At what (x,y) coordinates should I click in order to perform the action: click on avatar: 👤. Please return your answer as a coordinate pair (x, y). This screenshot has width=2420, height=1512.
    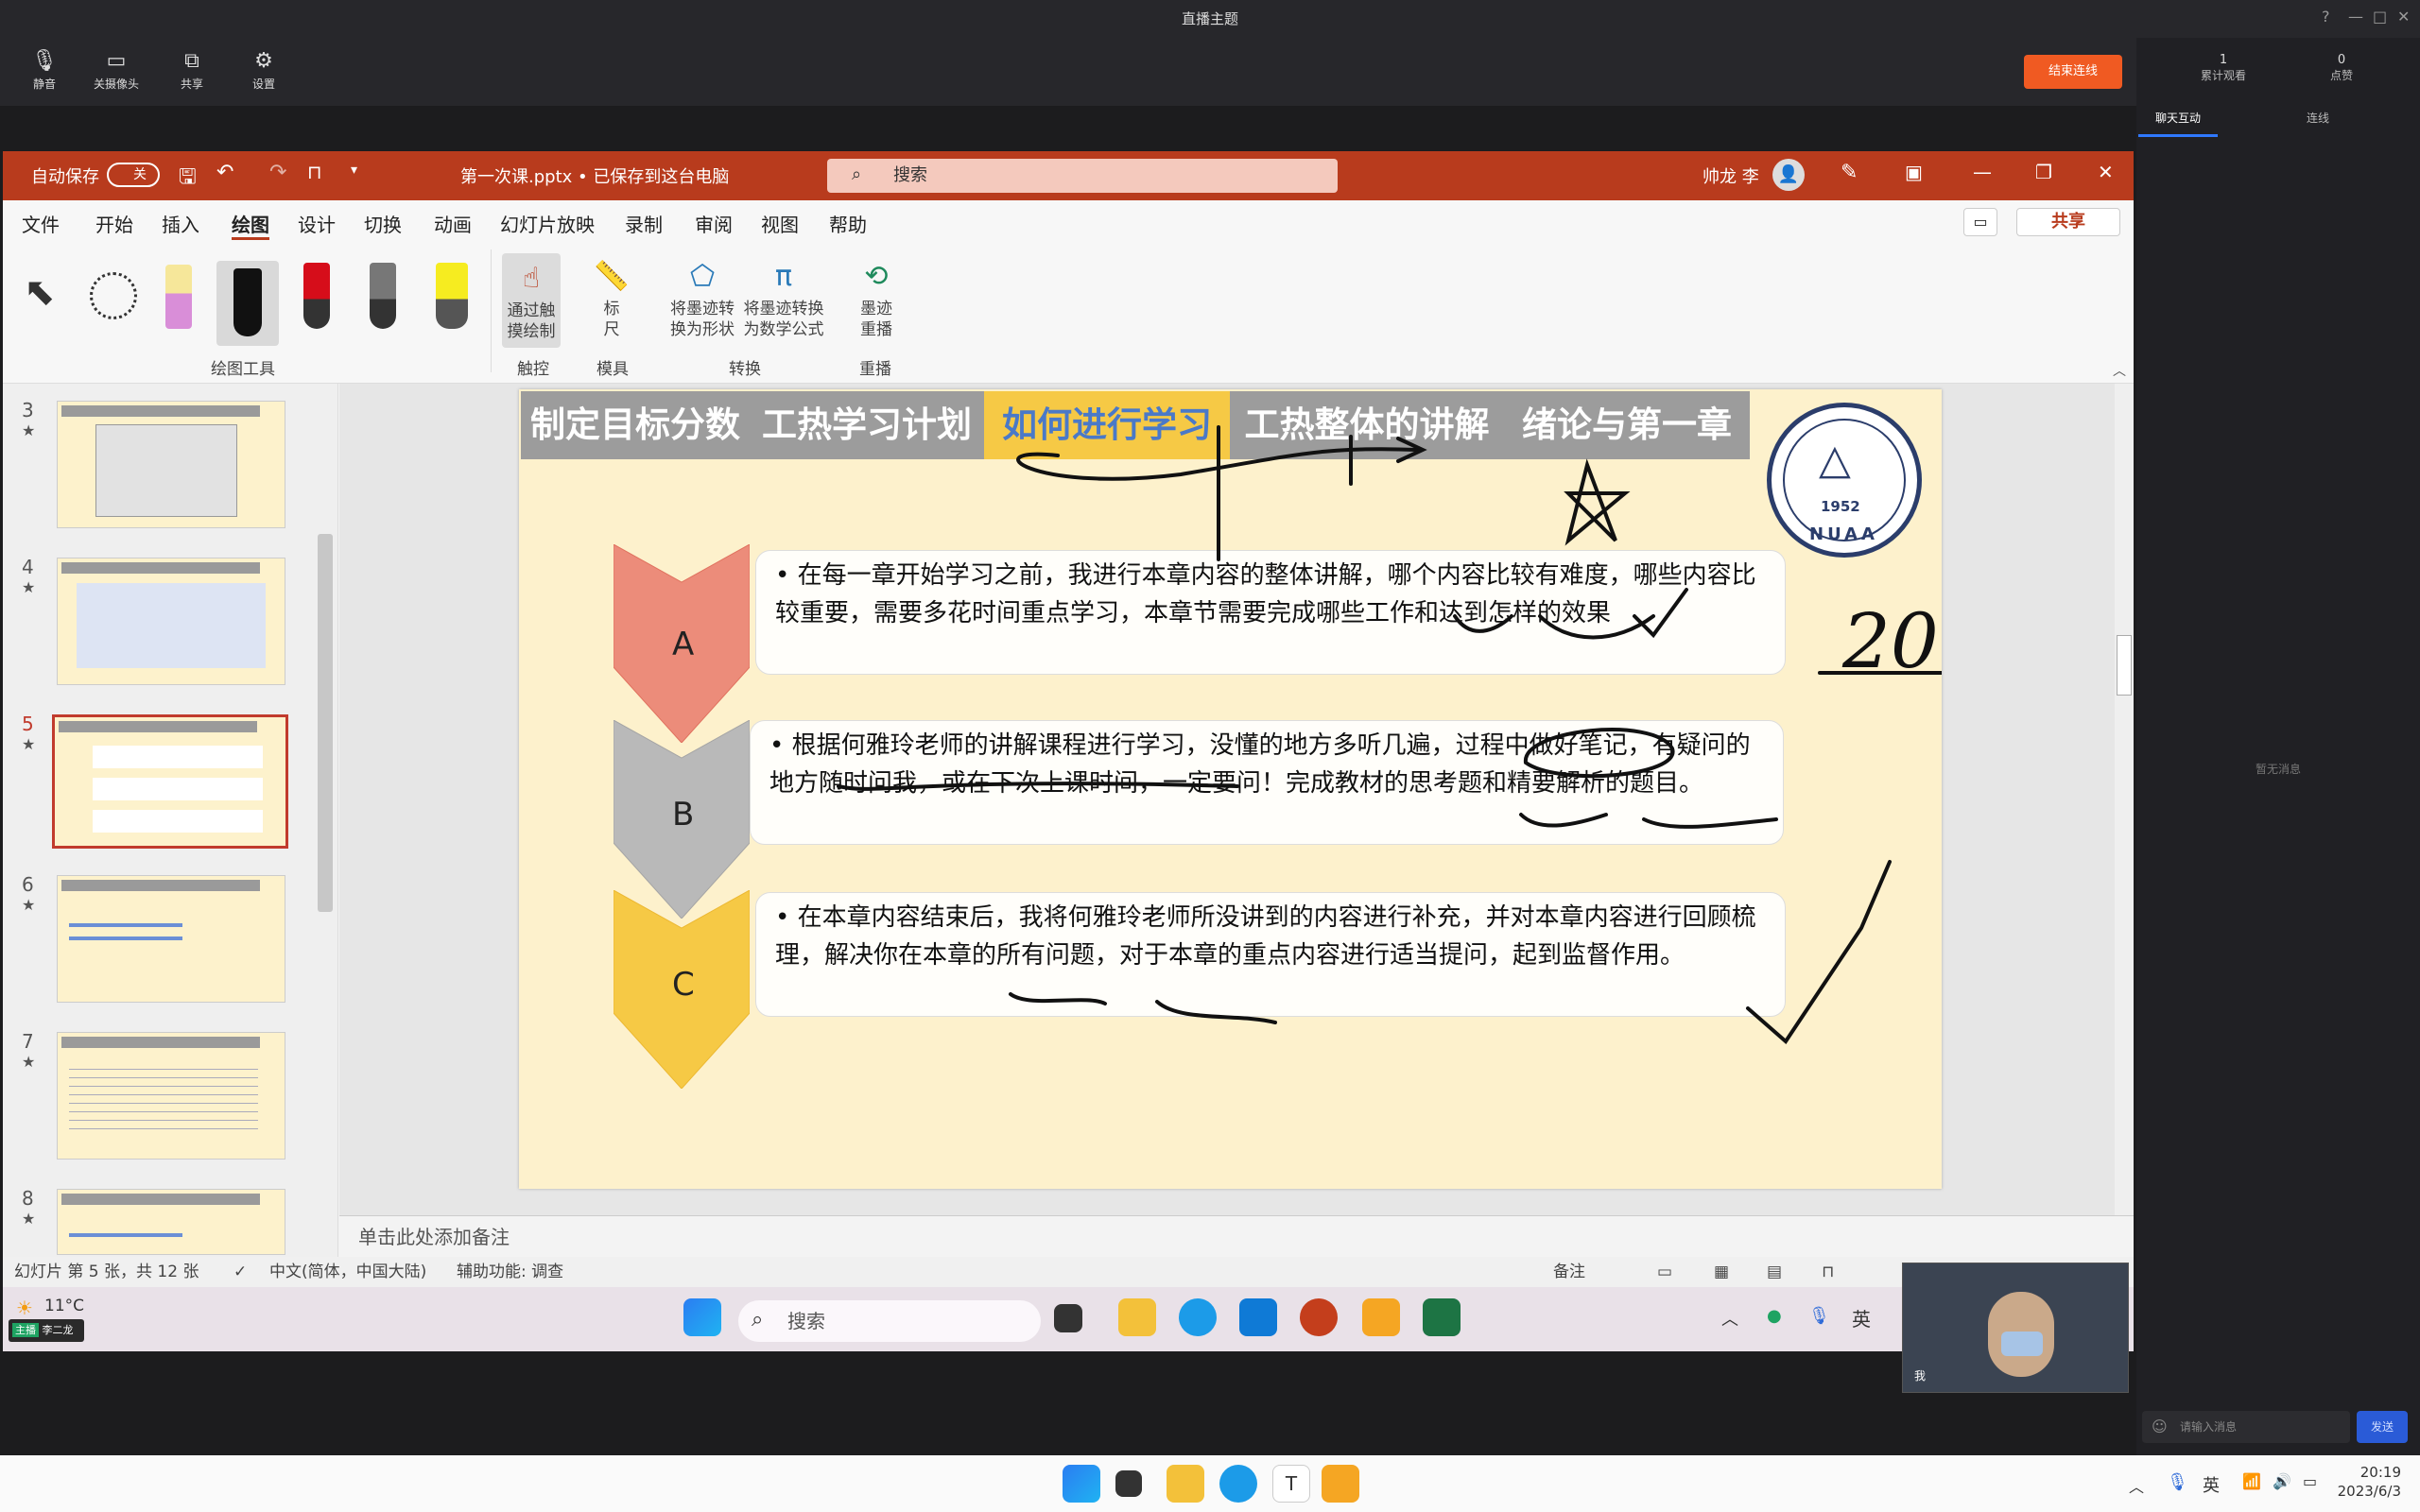
    Looking at the image, I should click on (1788, 175).